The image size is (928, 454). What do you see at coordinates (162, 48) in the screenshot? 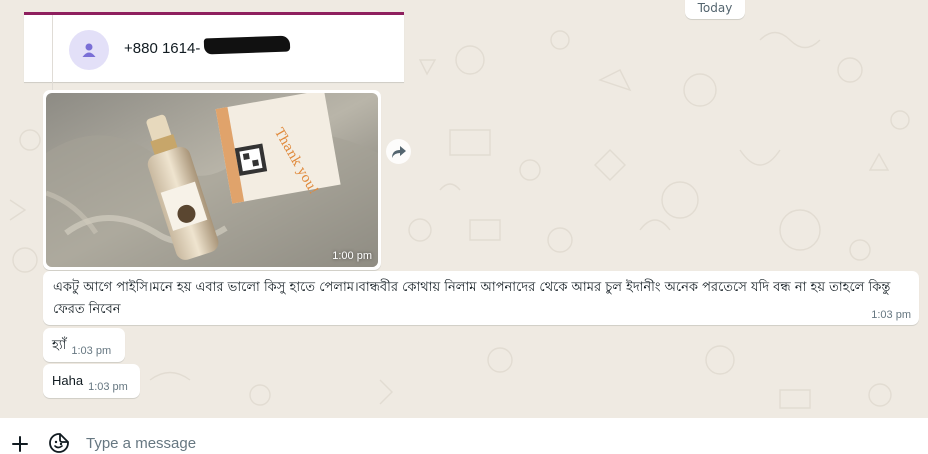
I see `contact-phone-number: +880 1614-` at bounding box center [162, 48].